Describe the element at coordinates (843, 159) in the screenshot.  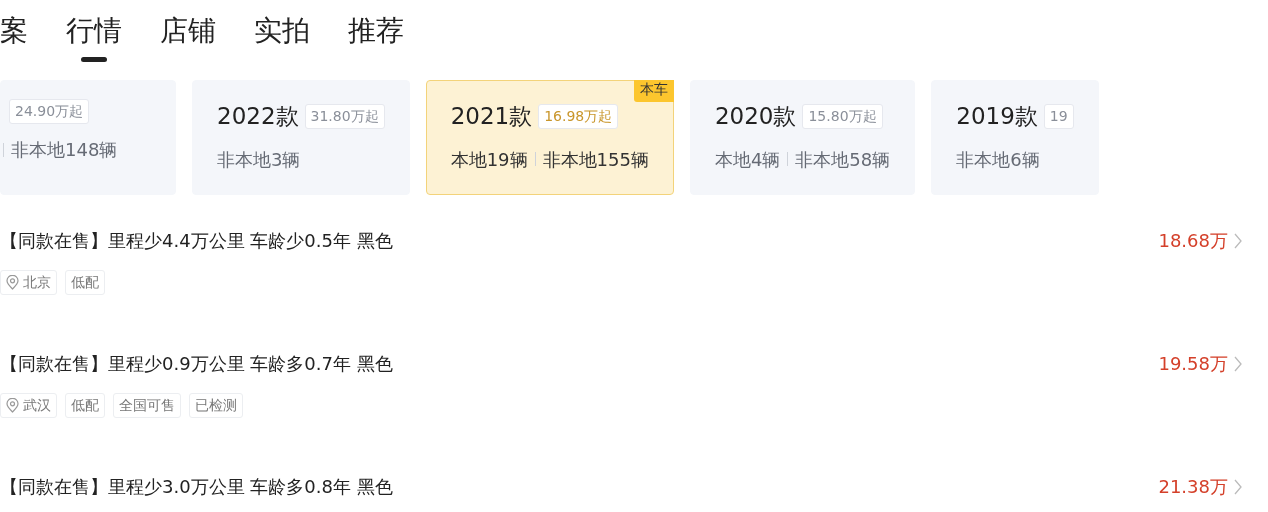
I see `nonlocal-count: 非本地58辆` at that location.